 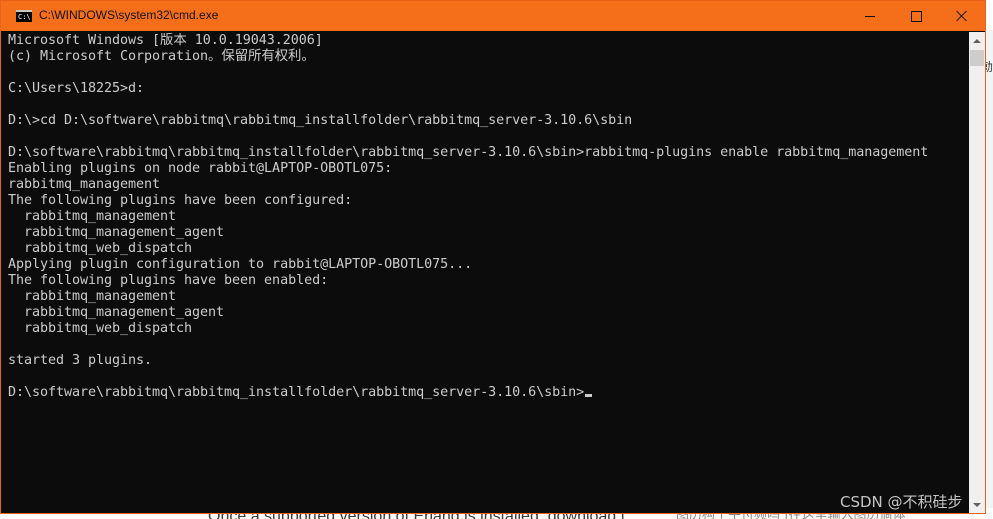 I want to click on window-title: C:\WINDOWS\system32\cmd.exe, so click(x=129, y=15).